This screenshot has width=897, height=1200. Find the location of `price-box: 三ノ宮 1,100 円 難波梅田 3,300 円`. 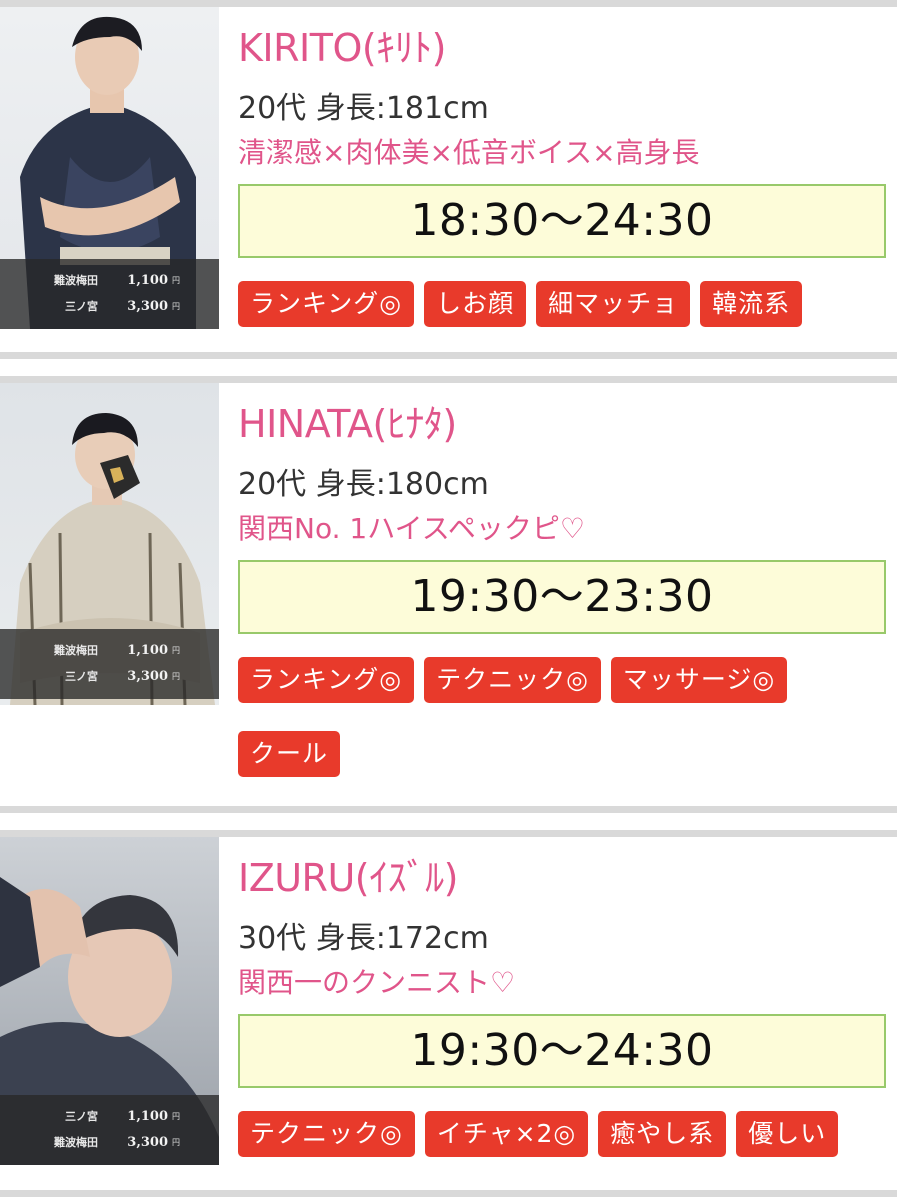

price-box: 三ノ宮 1,100 円 難波梅田 3,300 円 is located at coordinates (109, 1130).